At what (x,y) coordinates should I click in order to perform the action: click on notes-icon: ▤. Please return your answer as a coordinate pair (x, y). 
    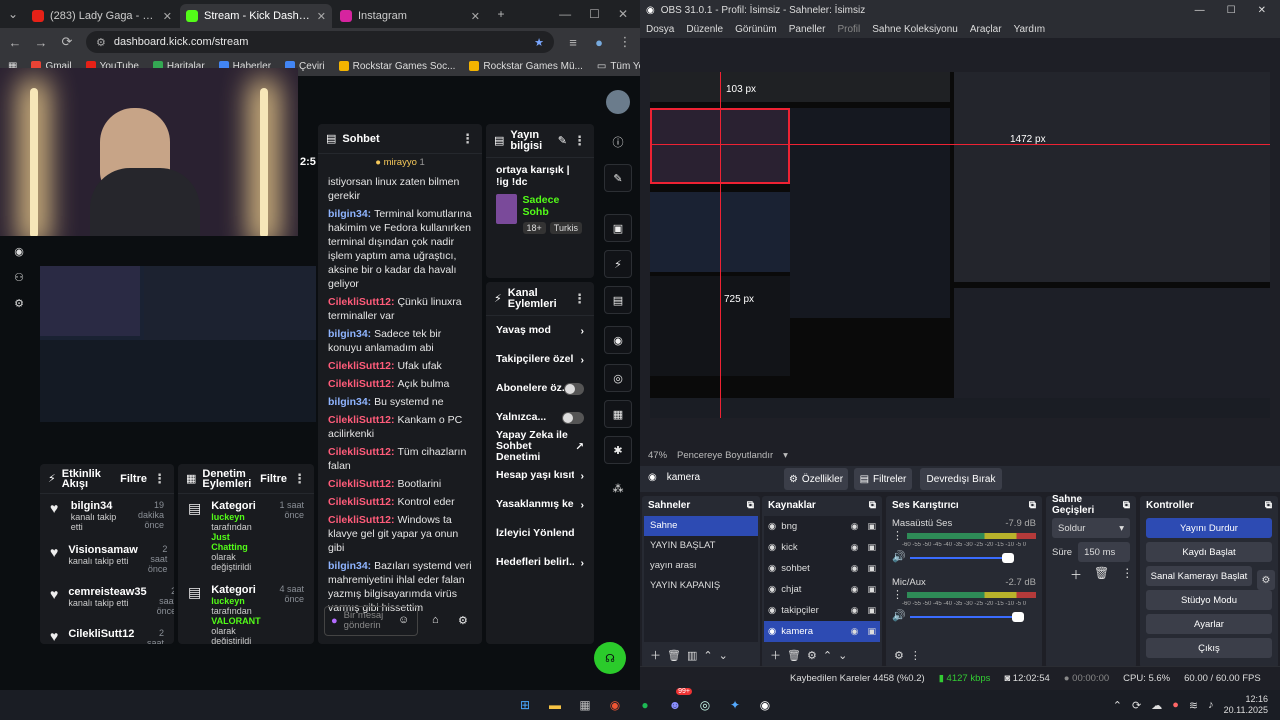
    Looking at the image, I should click on (618, 300).